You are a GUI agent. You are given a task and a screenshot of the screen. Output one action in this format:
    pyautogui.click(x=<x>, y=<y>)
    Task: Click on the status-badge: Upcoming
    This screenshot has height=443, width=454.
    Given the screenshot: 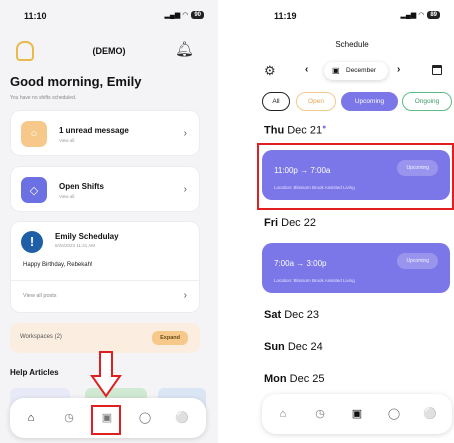 What is the action you would take?
    pyautogui.click(x=417, y=261)
    